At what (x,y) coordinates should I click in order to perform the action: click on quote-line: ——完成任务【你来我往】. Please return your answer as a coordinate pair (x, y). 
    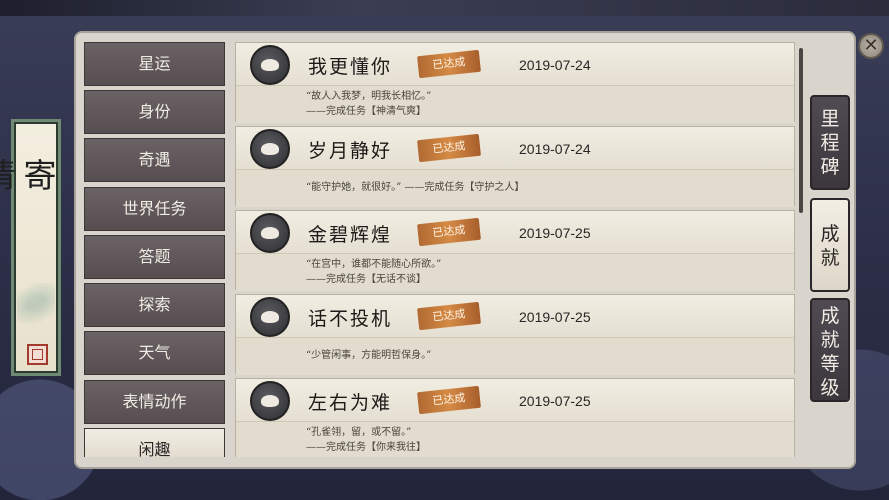
    Looking at the image, I should click on (366, 447).